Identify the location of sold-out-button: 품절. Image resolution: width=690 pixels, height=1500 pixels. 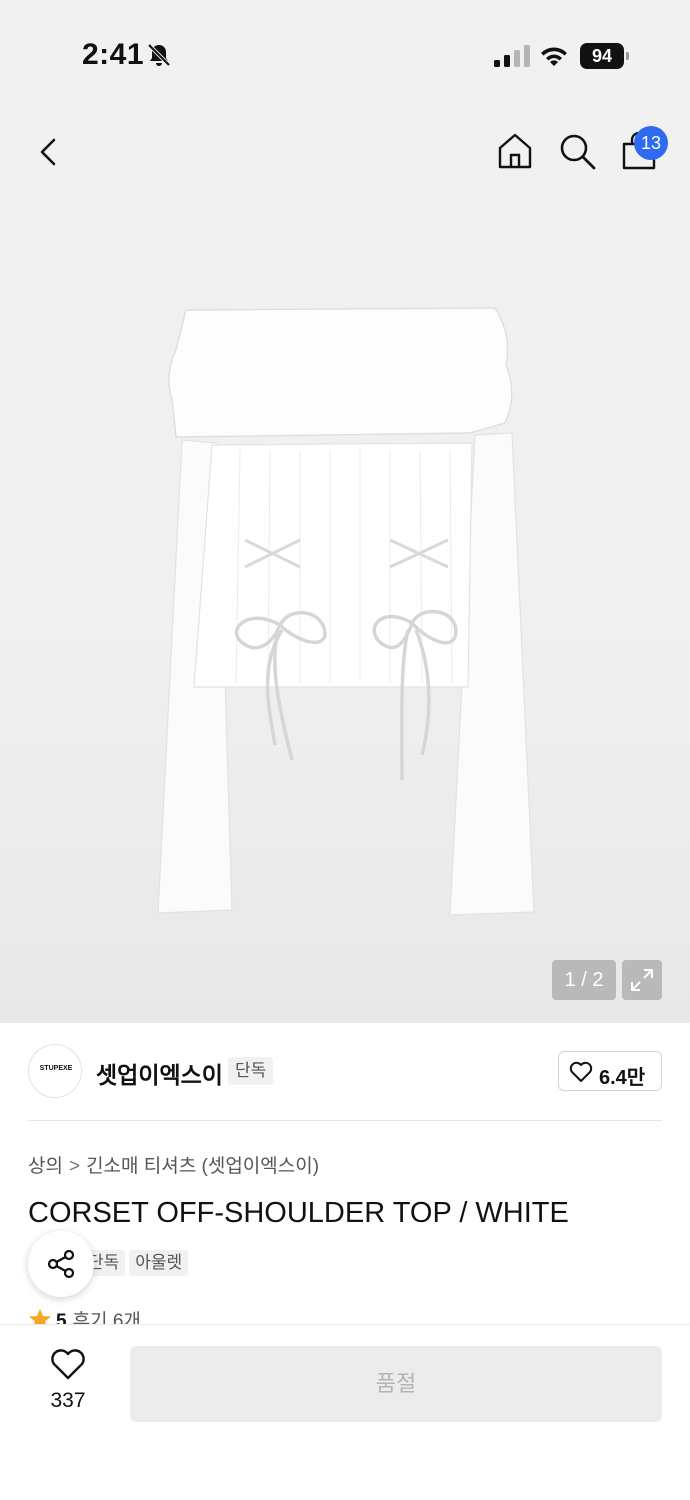
(396, 1384).